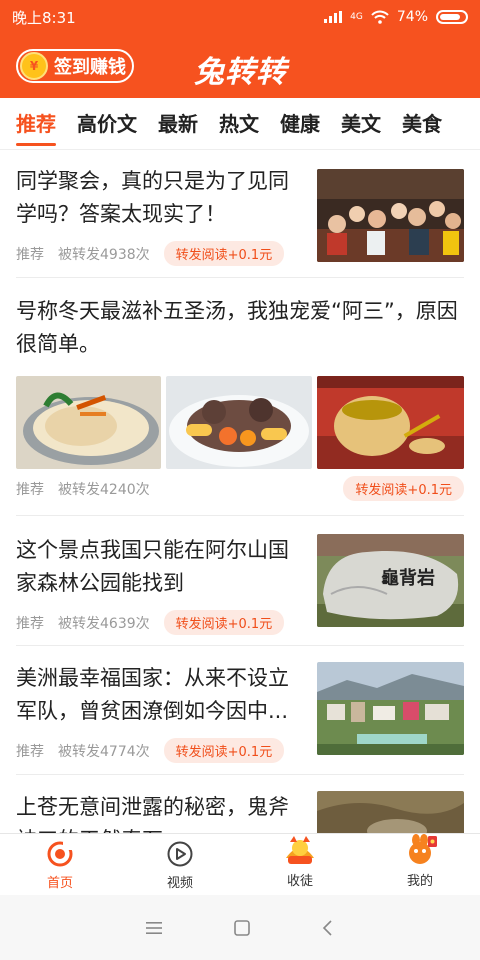 The width and height of the screenshot is (480, 960). I want to click on signin-label: 签到赚钱, so click(90, 67).